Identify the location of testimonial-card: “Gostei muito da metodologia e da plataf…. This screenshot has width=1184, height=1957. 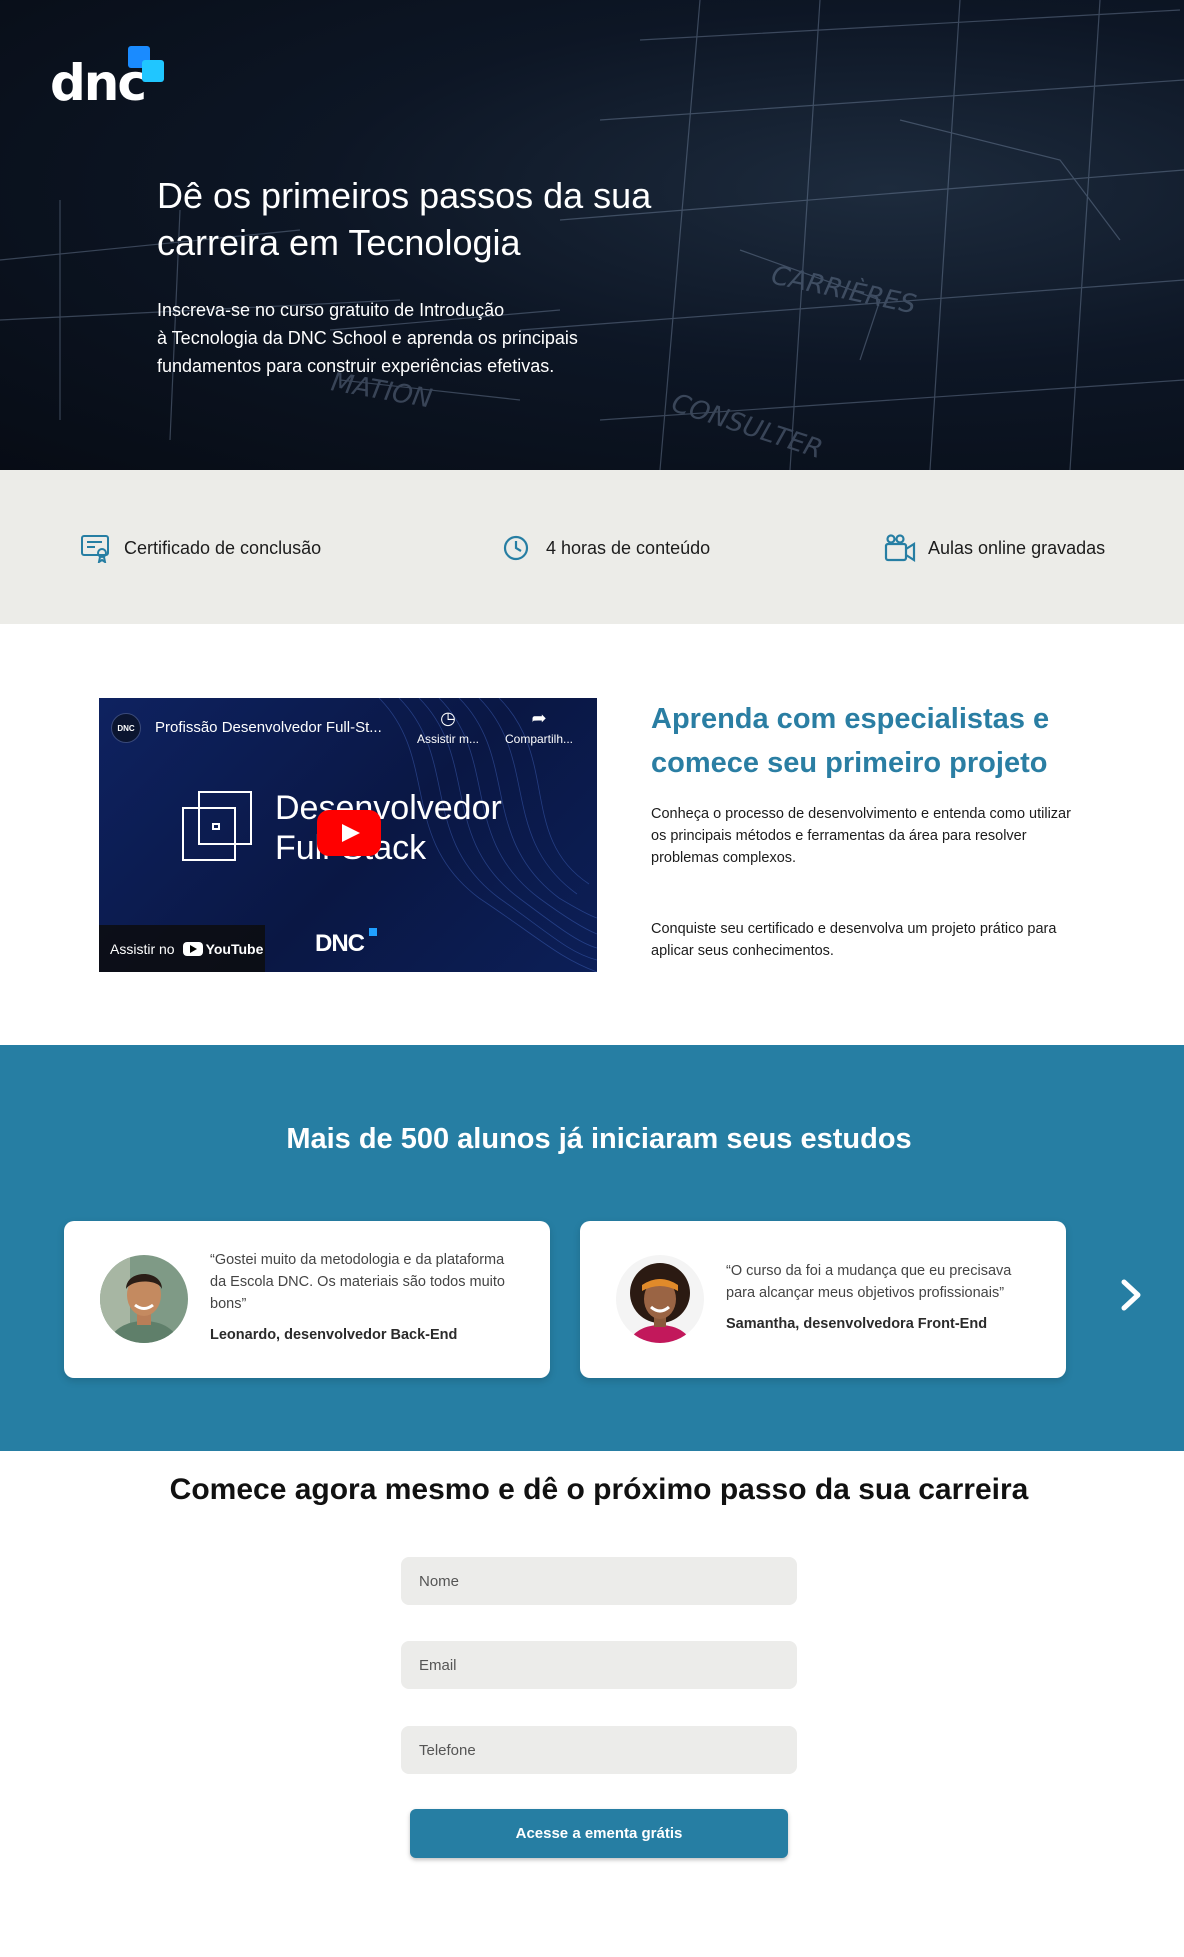
(307, 1299).